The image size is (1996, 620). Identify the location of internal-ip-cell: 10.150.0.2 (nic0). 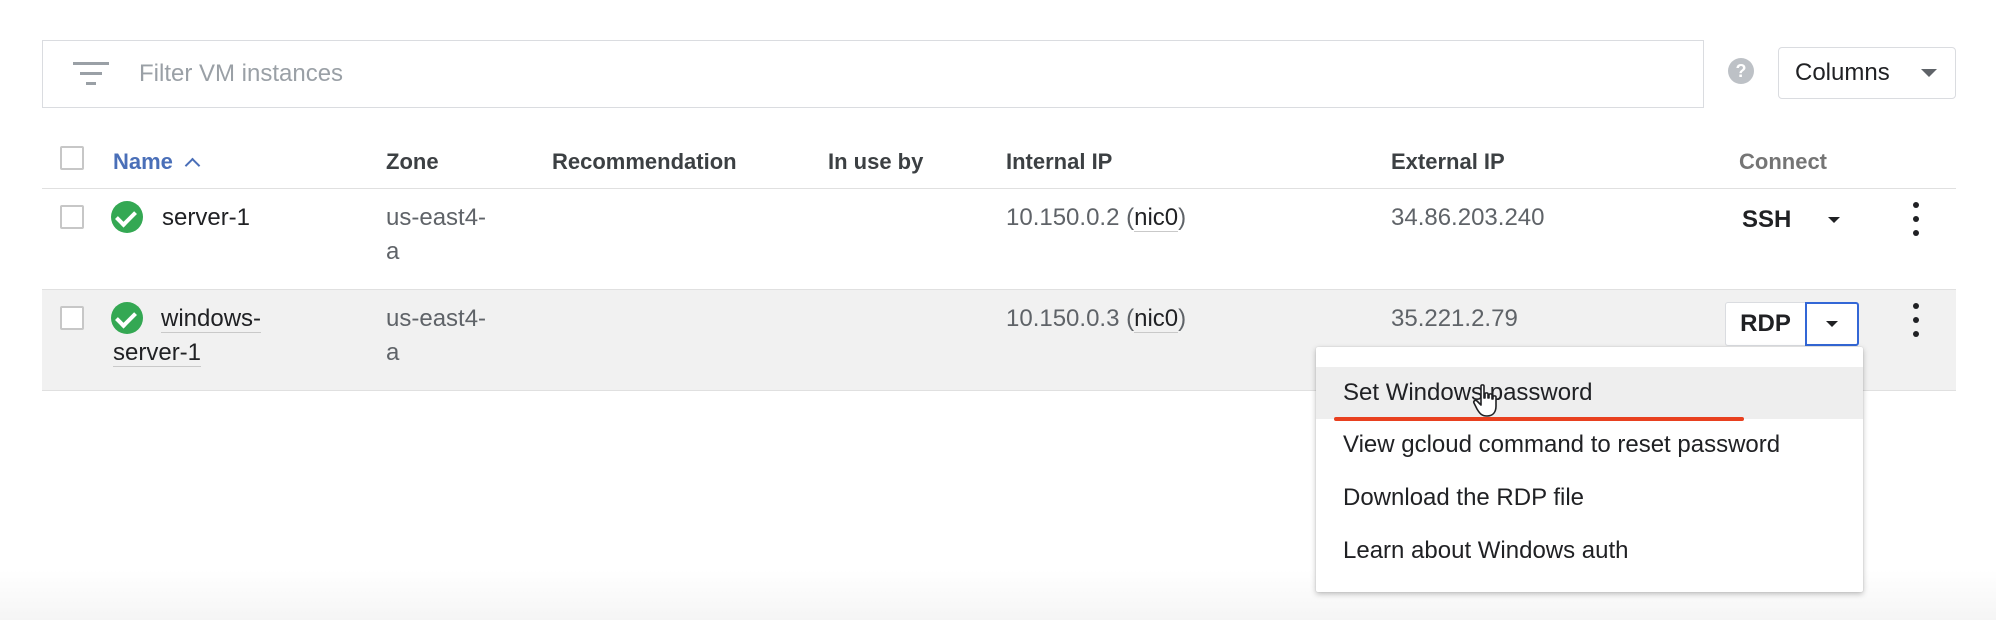
(1096, 218).